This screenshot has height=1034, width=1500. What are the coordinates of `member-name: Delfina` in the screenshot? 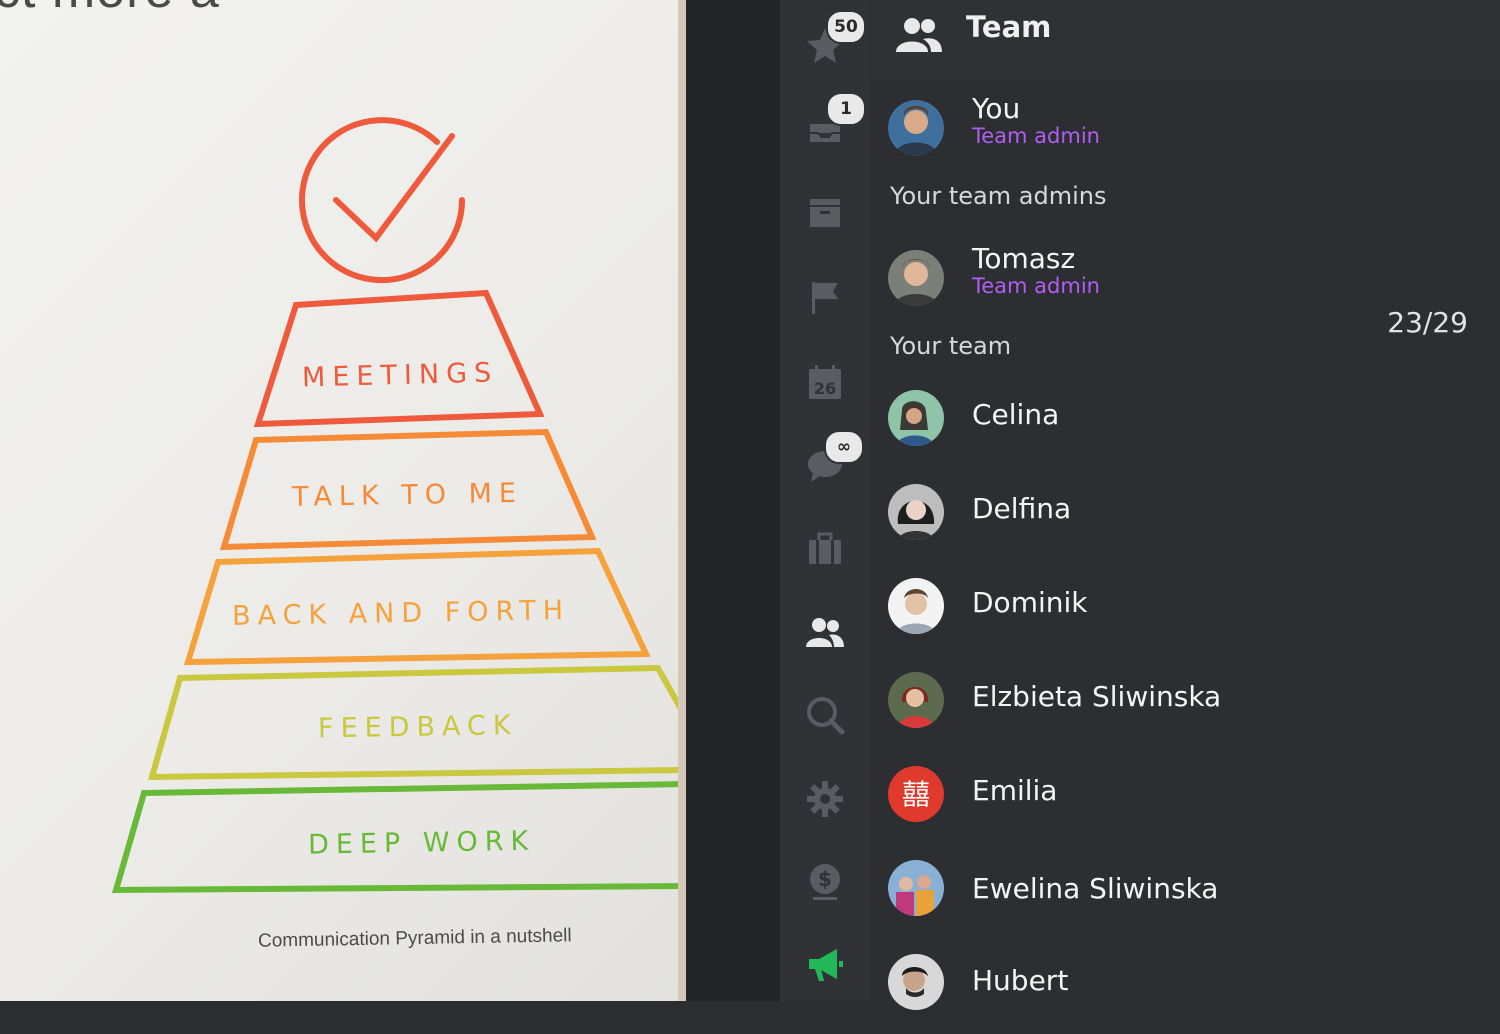 It's located at (1022, 508).